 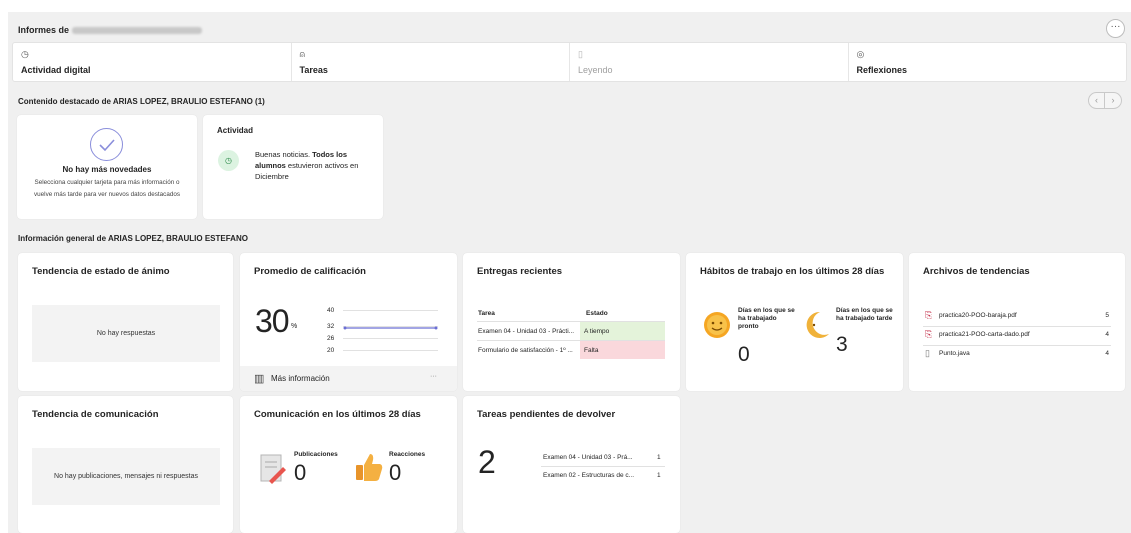 I want to click on posts-label: Publicaciones, so click(x=316, y=454).